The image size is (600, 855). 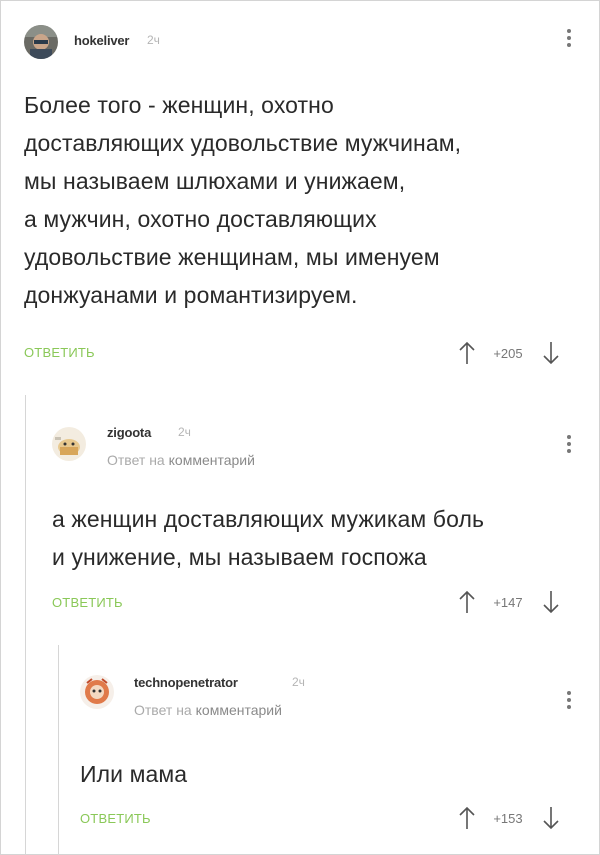 I want to click on vote-controls: +205, so click(x=509, y=353).